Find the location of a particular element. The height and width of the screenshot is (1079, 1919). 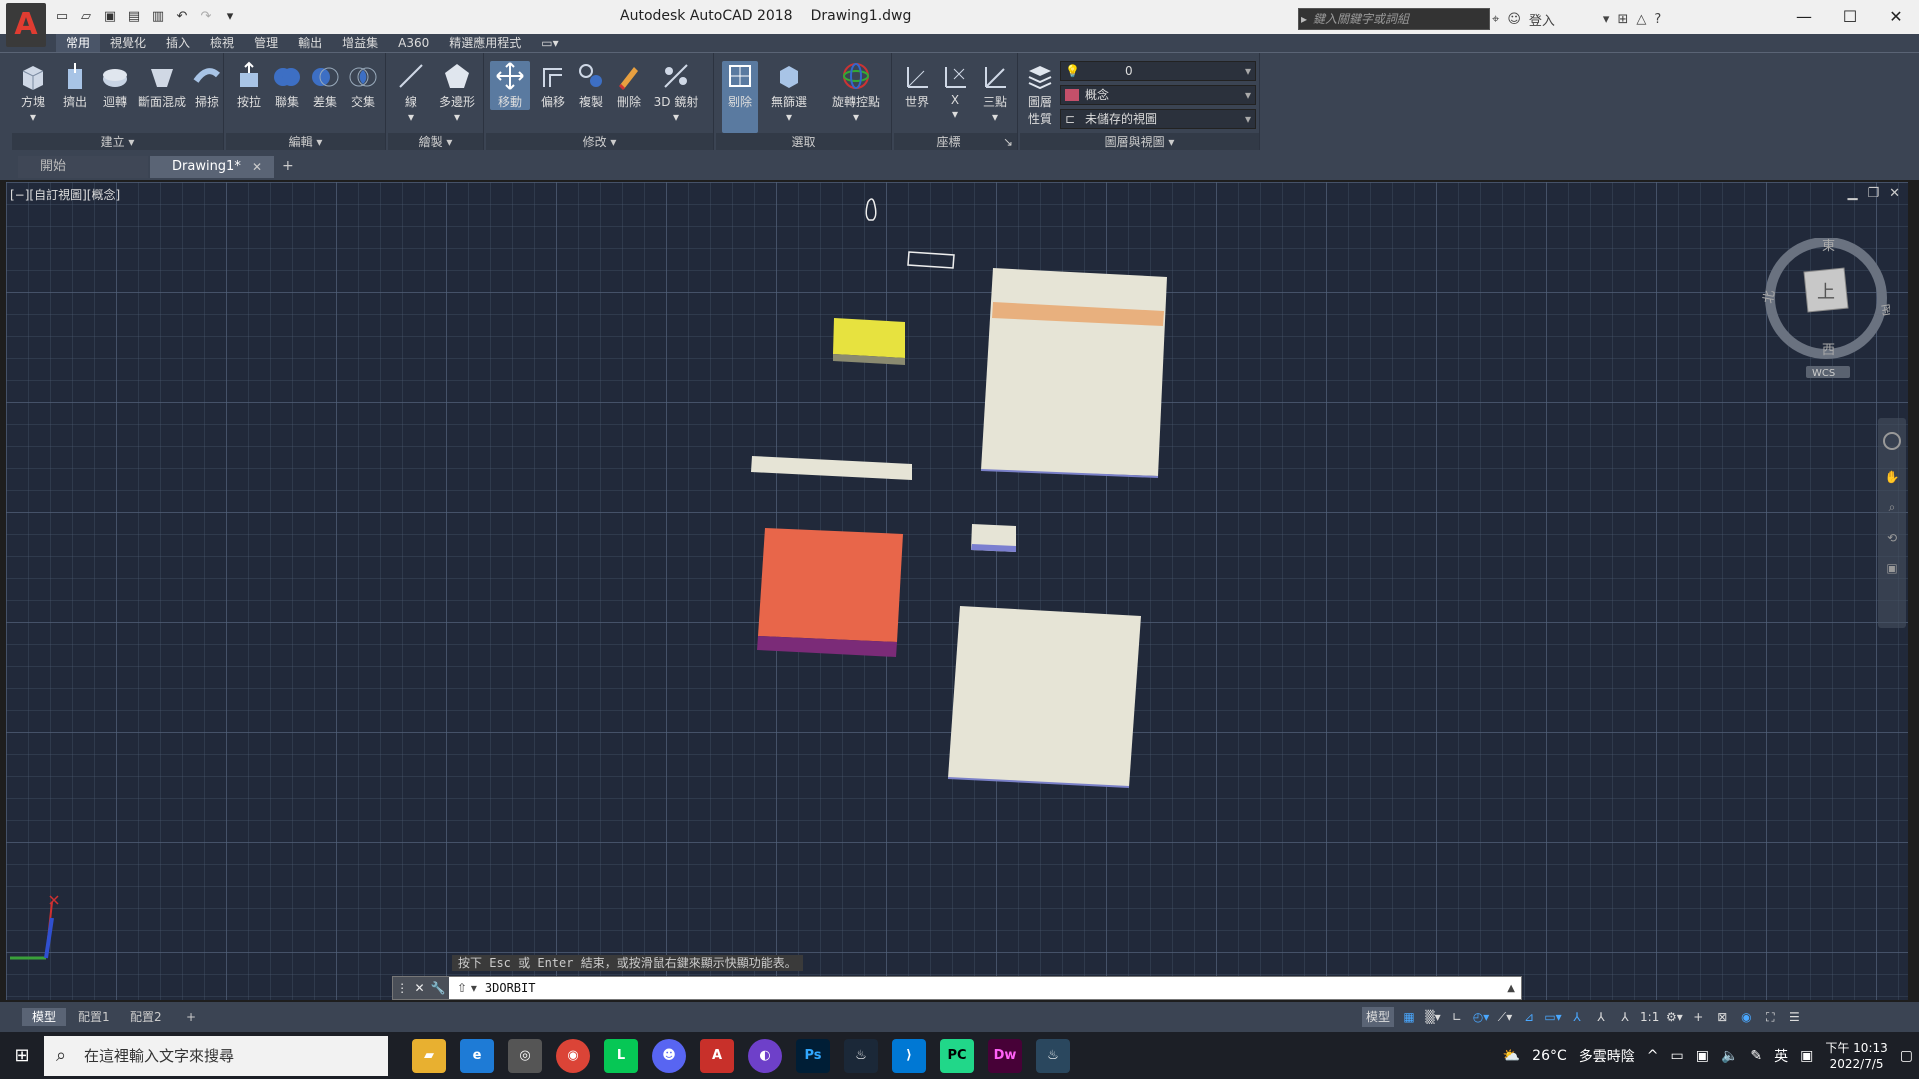

steam-icon: ♨ is located at coordinates (861, 1055).